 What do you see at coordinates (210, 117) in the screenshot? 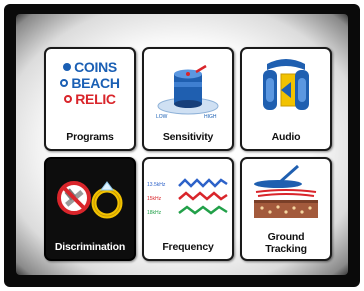
I see `sensitivity-high-label: HIGH` at bounding box center [210, 117].